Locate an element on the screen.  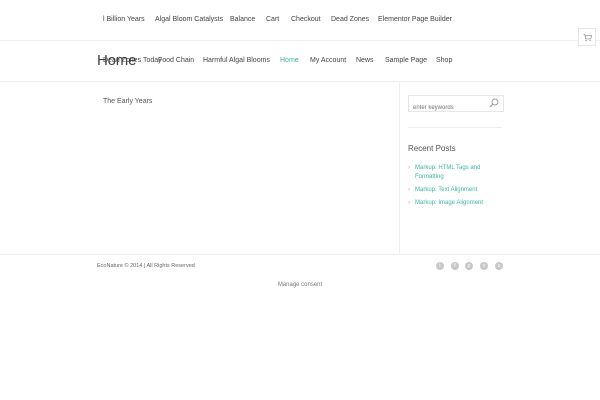
menu-item-food-chain: Food Chain is located at coordinates (176, 60).